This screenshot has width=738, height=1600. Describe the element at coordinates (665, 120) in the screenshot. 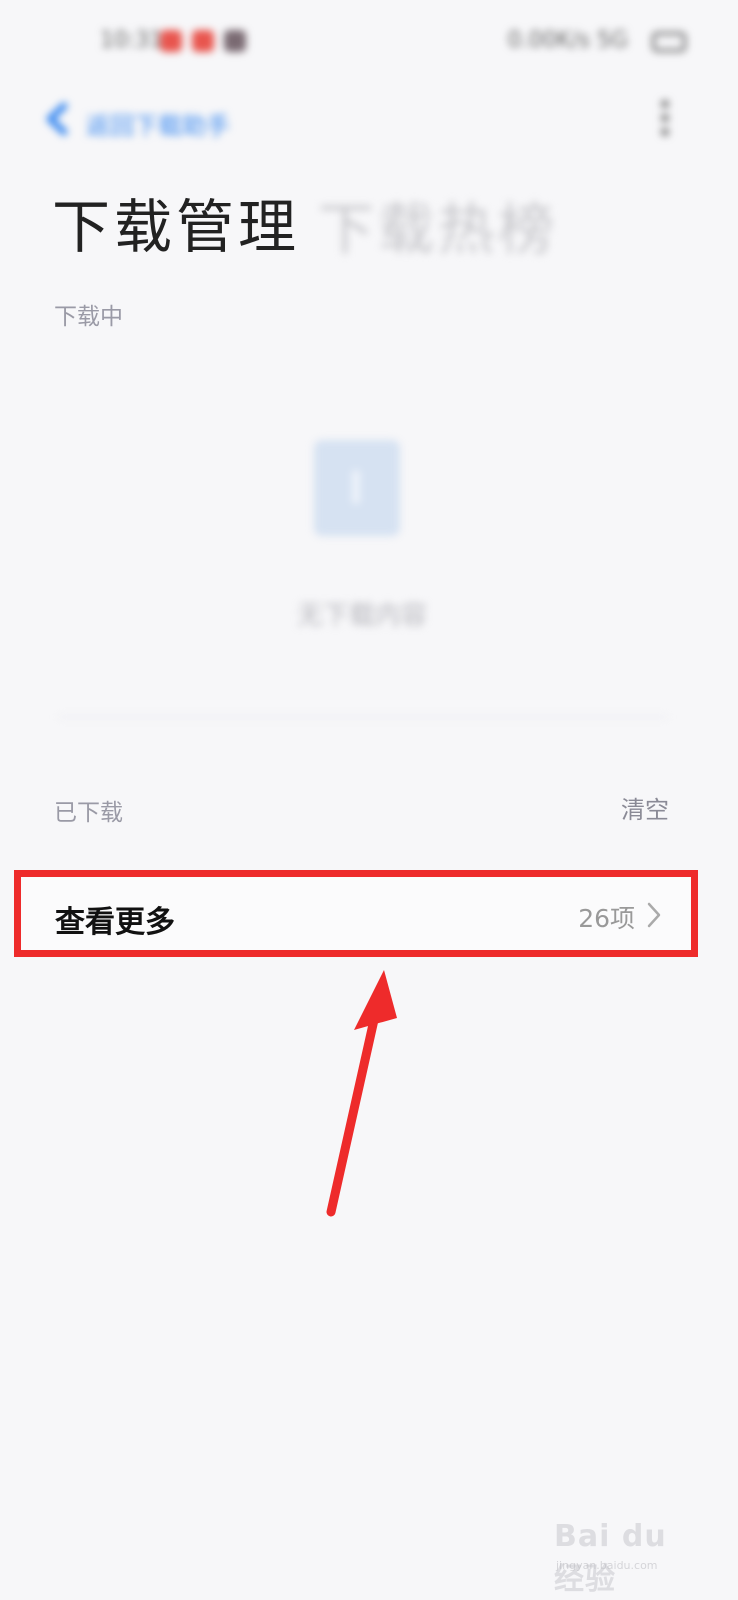

I see `more-options-icon` at that location.